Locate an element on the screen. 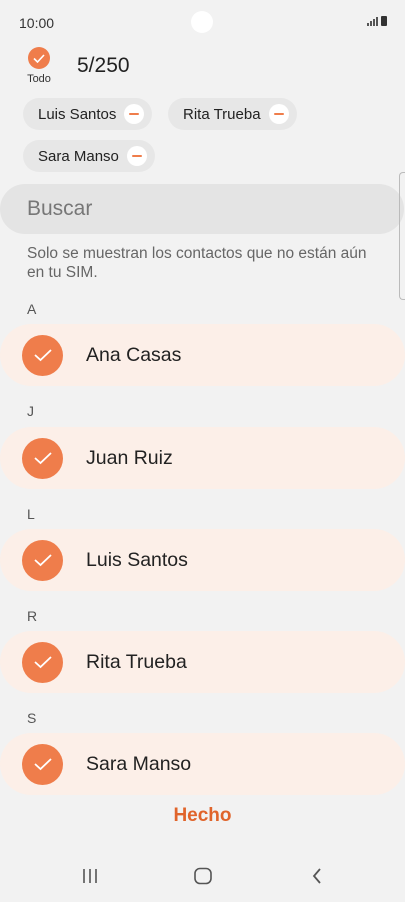 This screenshot has height=902, width=405. selected-chip: Rita Trueba is located at coordinates (232, 114).